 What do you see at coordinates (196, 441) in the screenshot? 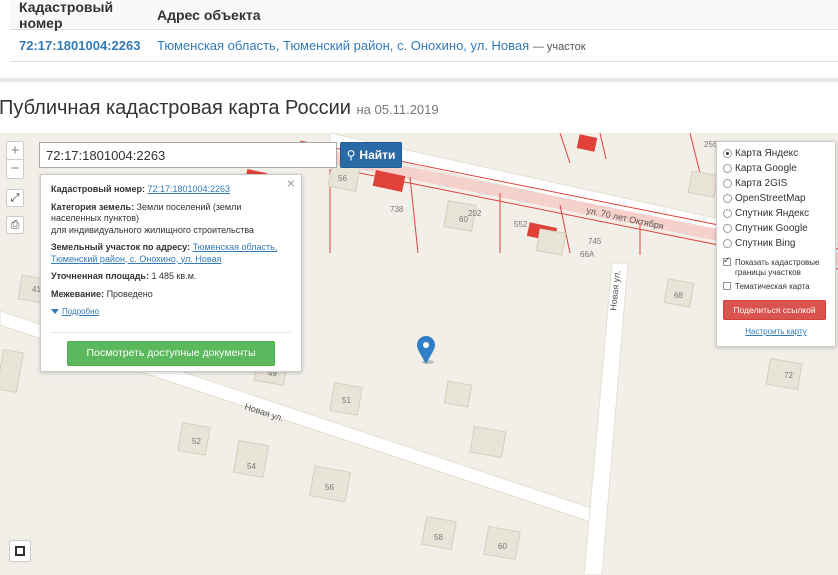
I see `house-number: 52` at bounding box center [196, 441].